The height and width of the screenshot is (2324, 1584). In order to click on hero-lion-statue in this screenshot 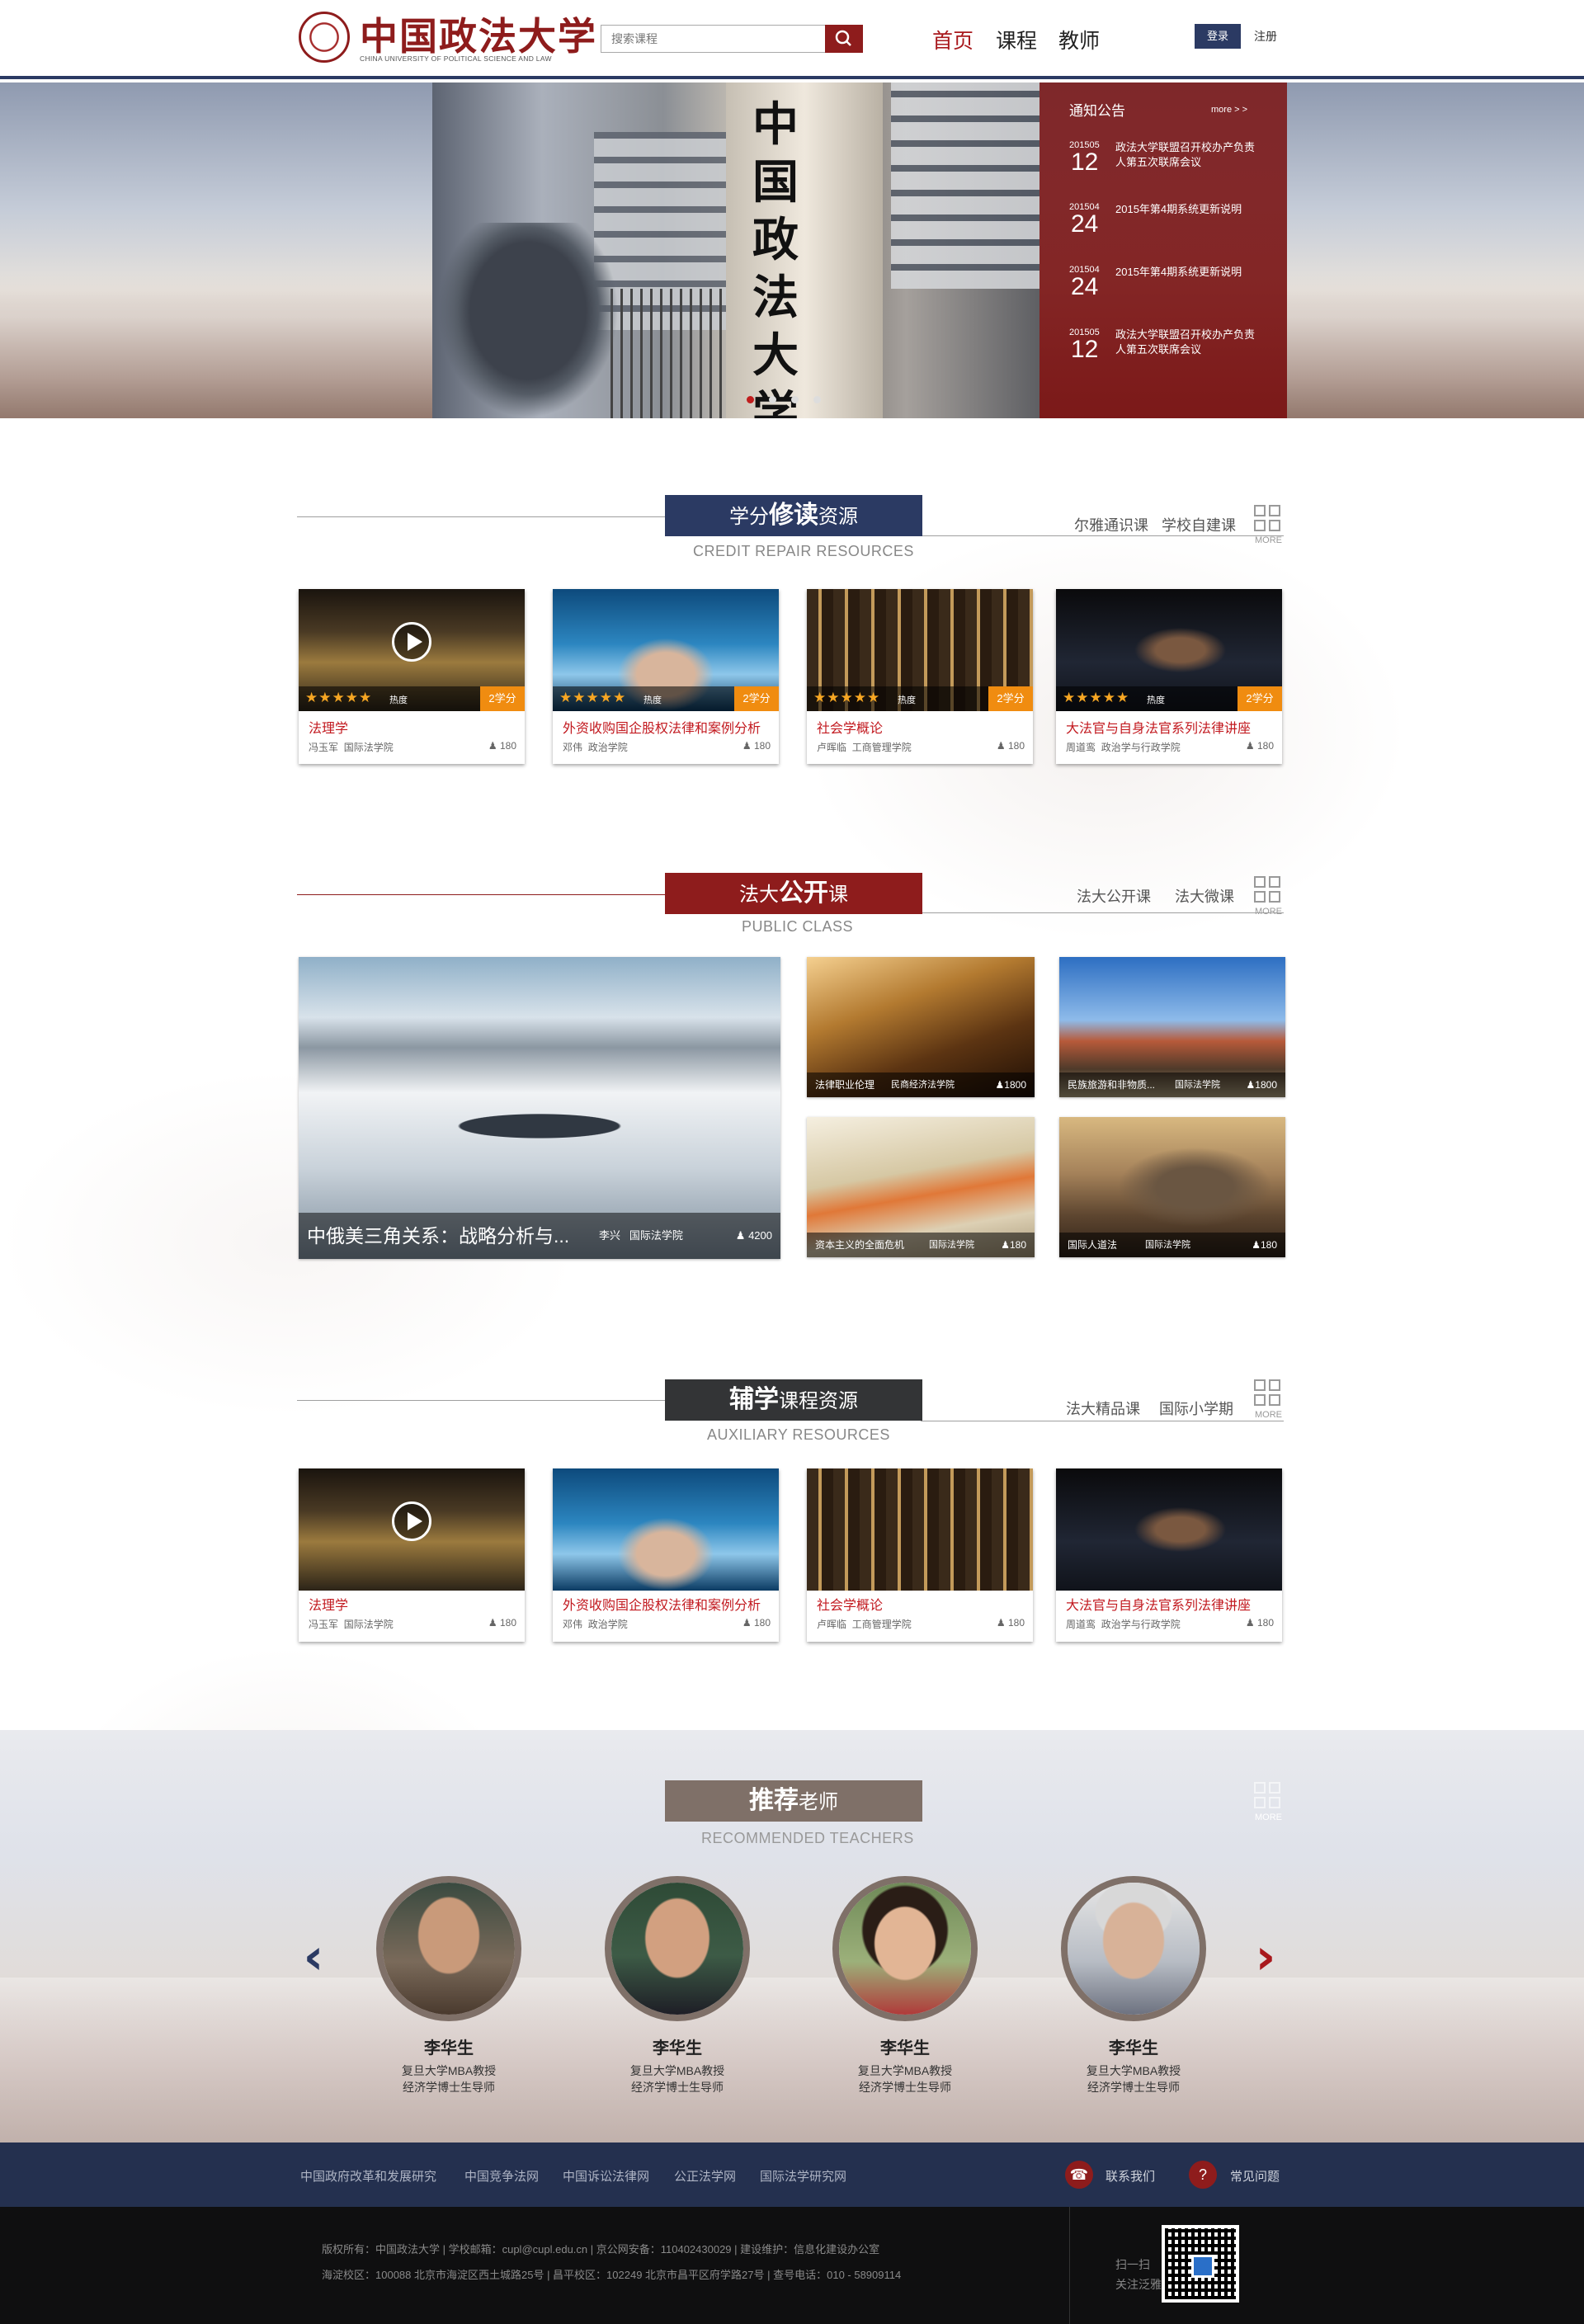, I will do `click(528, 320)`.